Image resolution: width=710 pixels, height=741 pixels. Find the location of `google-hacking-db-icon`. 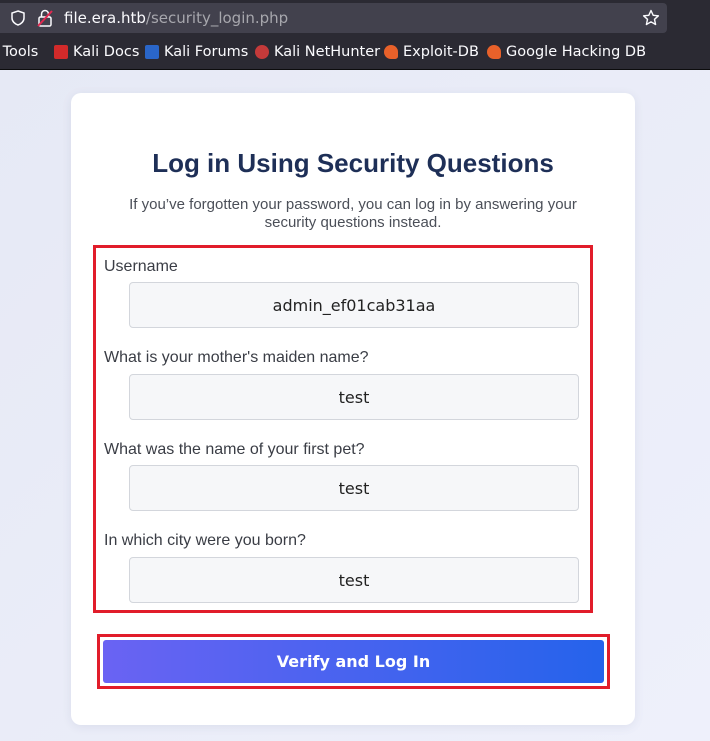

google-hacking-db-icon is located at coordinates (494, 52).